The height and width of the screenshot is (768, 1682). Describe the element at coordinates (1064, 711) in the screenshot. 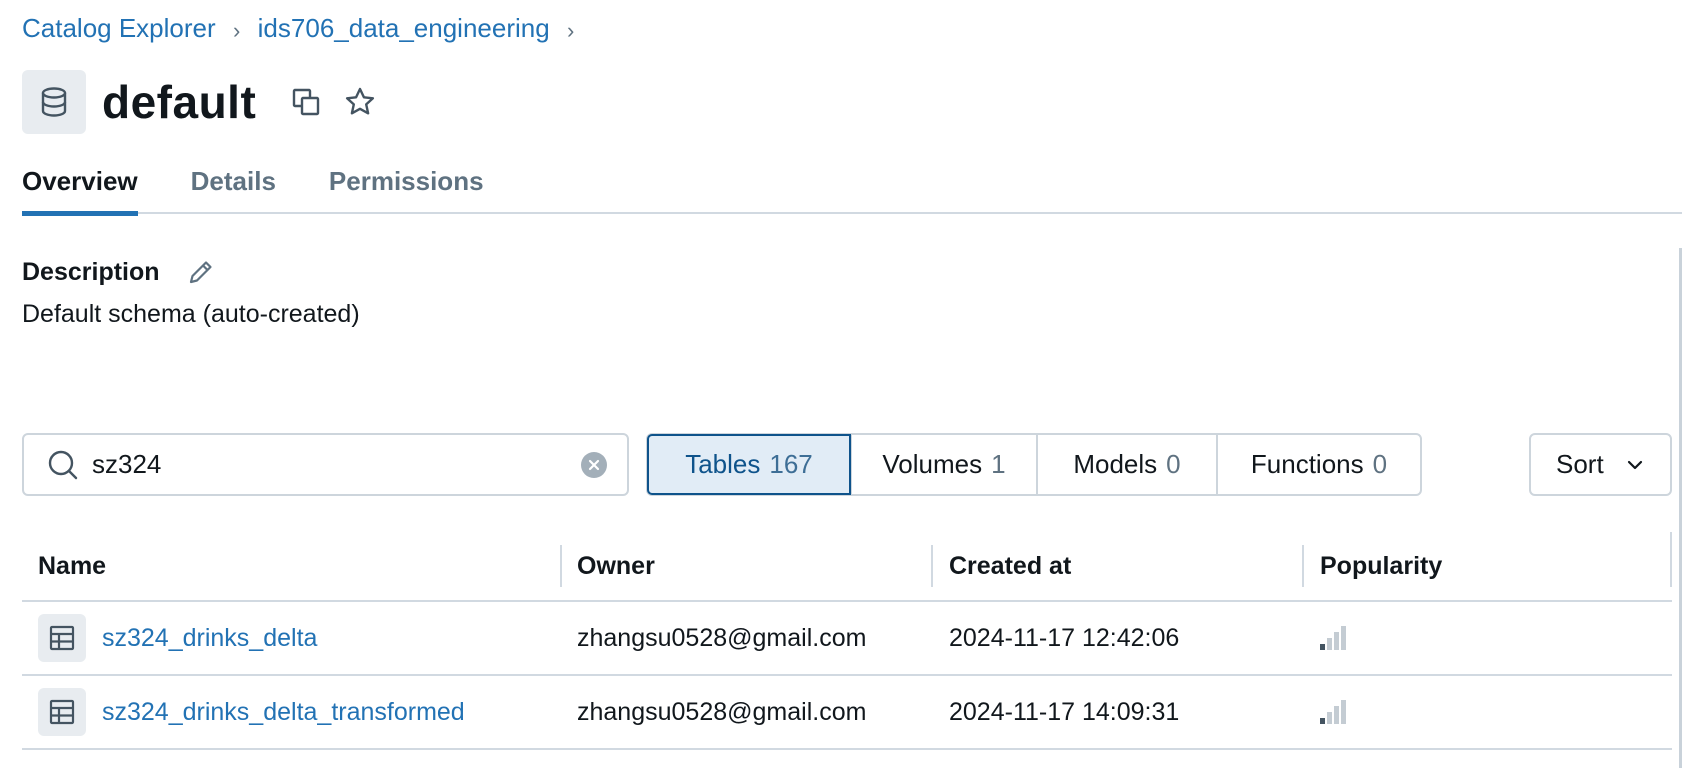

I see `created-at-cell: 2024-11-17 14:09:31` at that location.